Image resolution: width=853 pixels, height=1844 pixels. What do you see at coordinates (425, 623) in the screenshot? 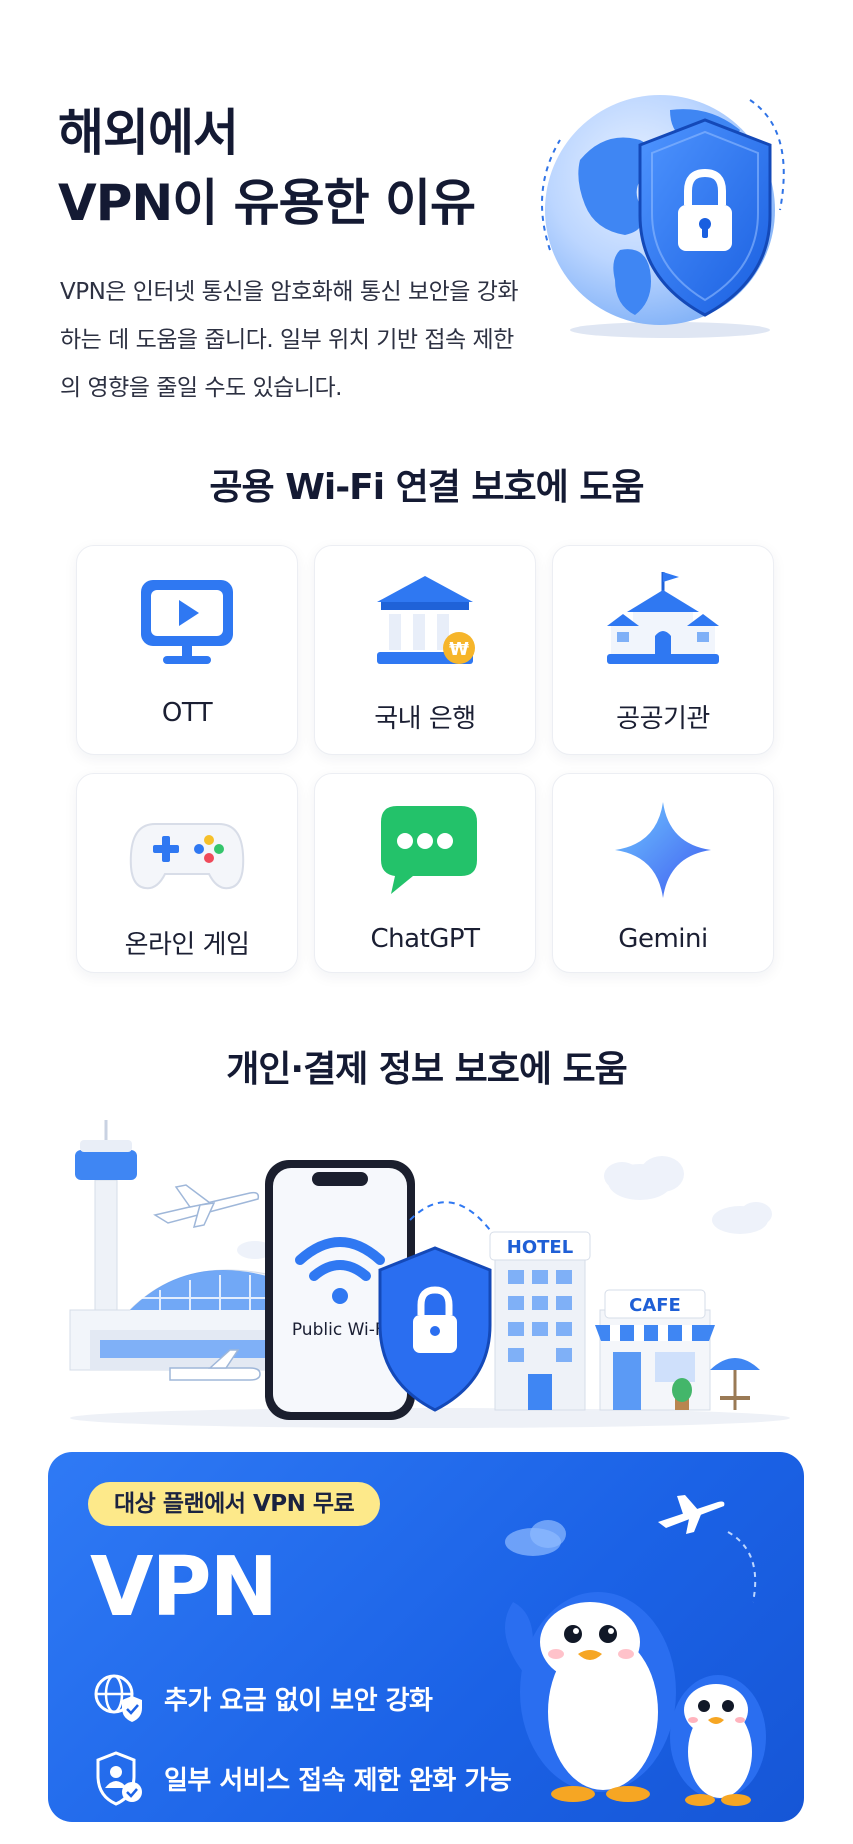
I see `bank-won-icon: ₩` at bounding box center [425, 623].